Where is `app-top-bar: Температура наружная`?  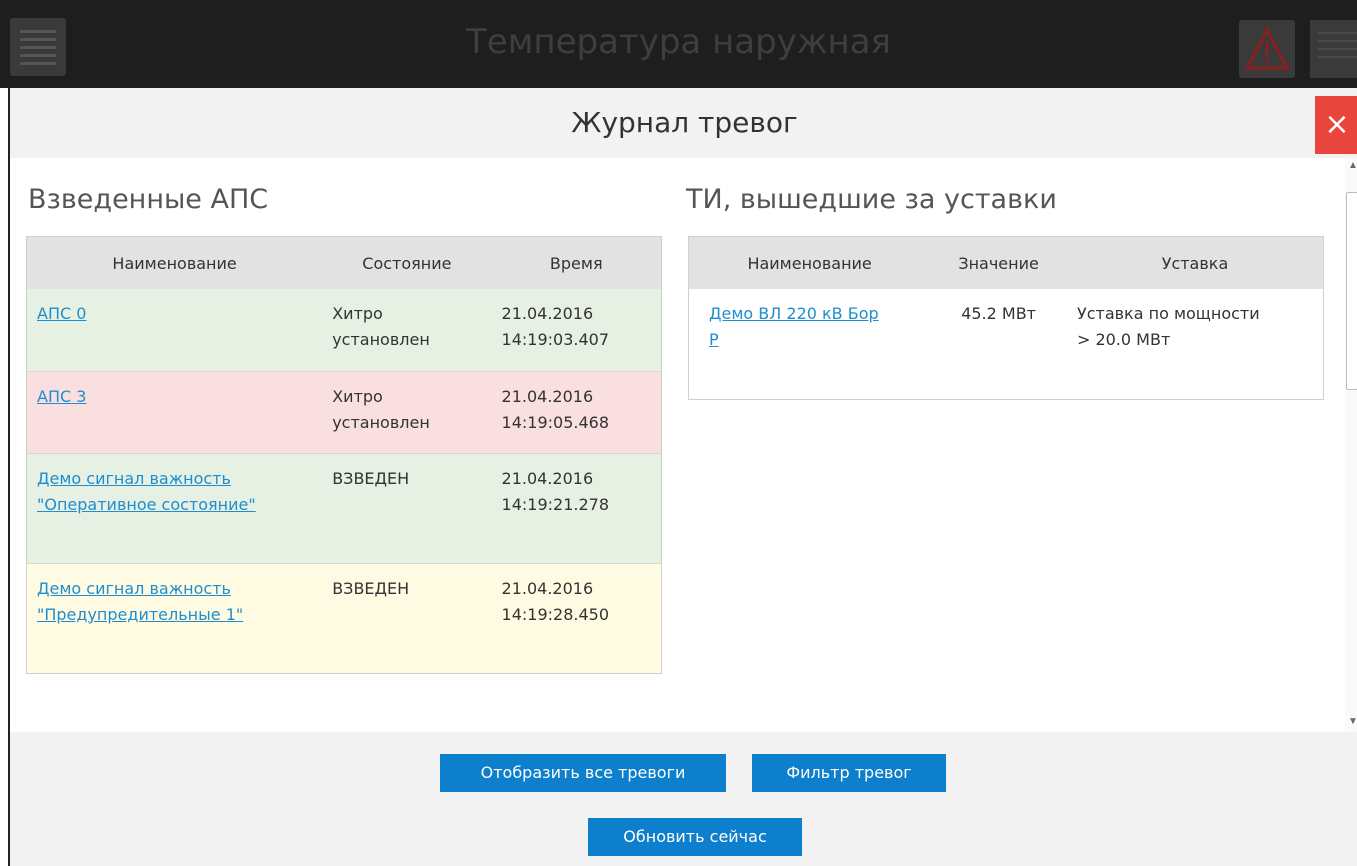 app-top-bar: Температура наружная is located at coordinates (678, 44).